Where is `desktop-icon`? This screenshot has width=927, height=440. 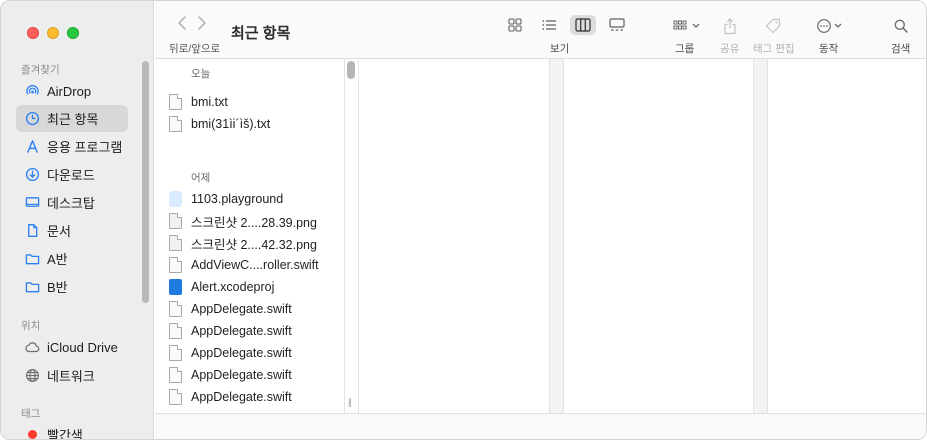
desktop-icon is located at coordinates (32, 203).